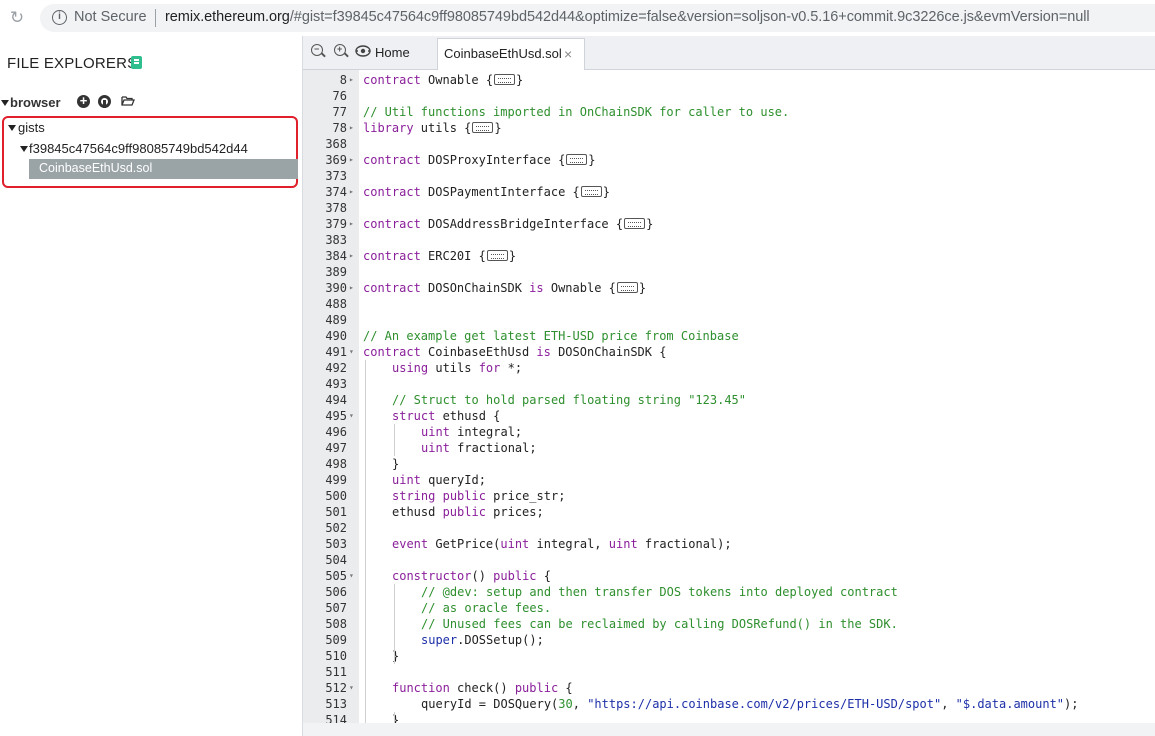 This screenshot has width=1155, height=736. Describe the element at coordinates (729, 656) in the screenshot. I see `code-line: 510}` at that location.